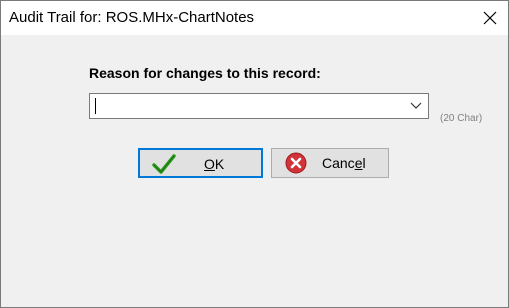  What do you see at coordinates (205, 73) in the screenshot?
I see `reason-label: Reason for changes to this record:` at bounding box center [205, 73].